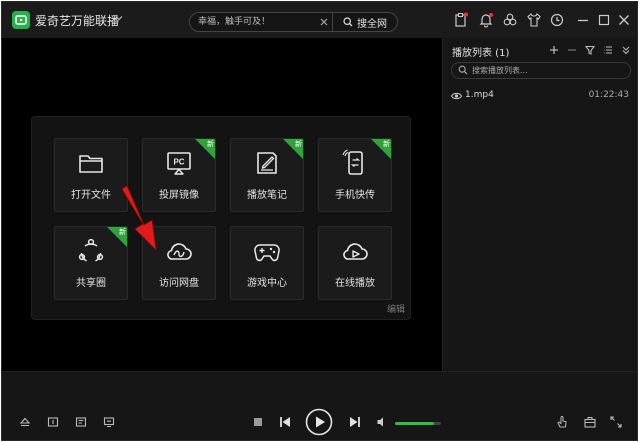 The width and height of the screenshot is (639, 442). Describe the element at coordinates (25, 422) in the screenshot. I see `eject-icon` at that location.